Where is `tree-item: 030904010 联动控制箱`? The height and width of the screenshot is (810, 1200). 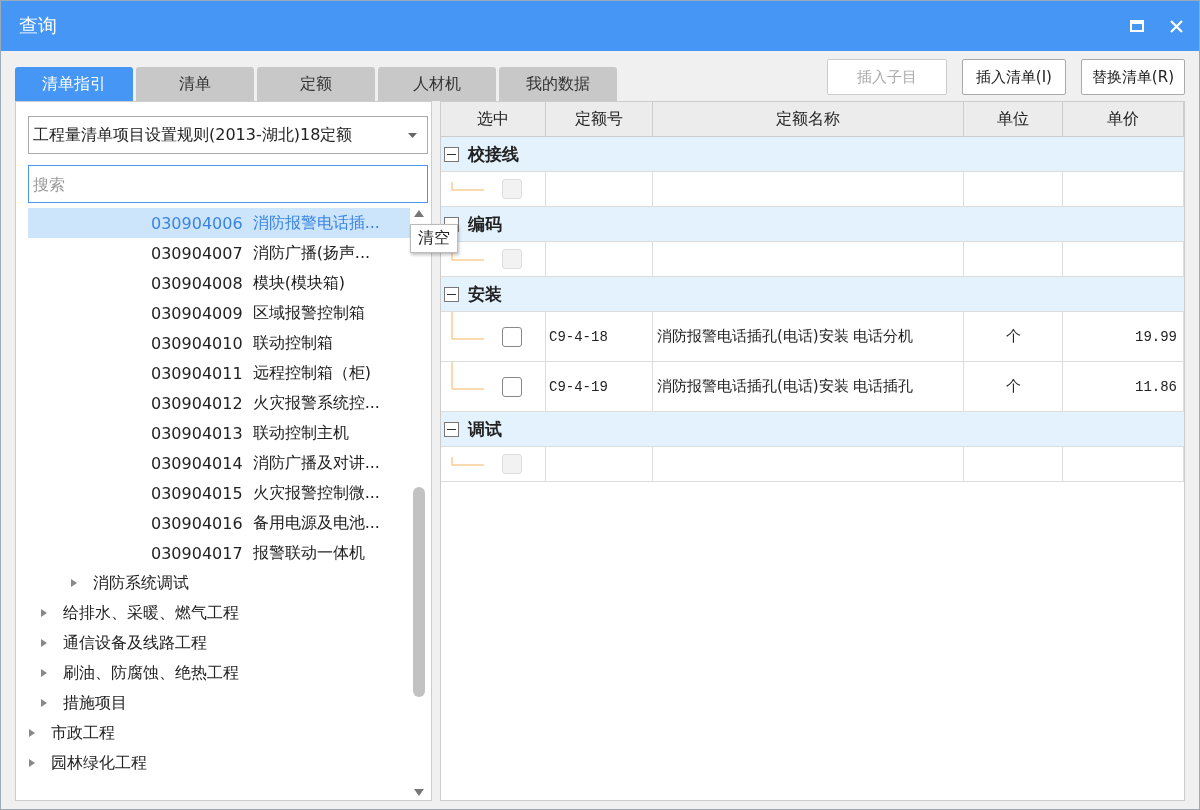
tree-item: 030904010 联动控制箱 is located at coordinates (219, 343).